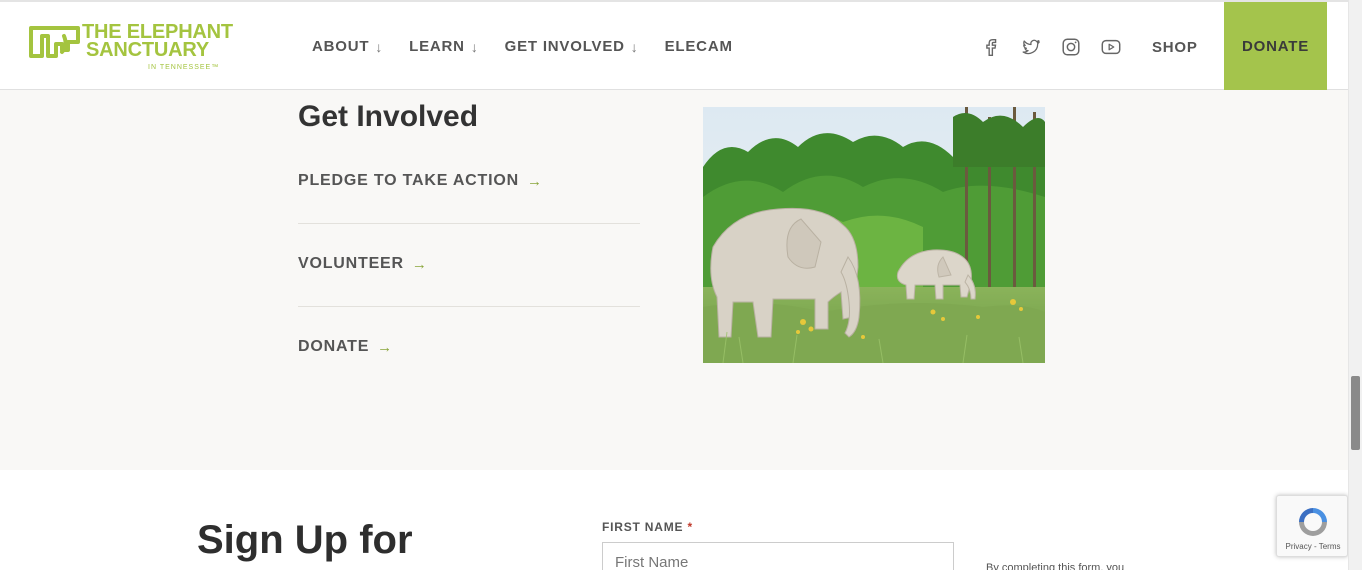 This screenshot has width=1362, height=570. I want to click on section-title: Get Involved, so click(388, 116).